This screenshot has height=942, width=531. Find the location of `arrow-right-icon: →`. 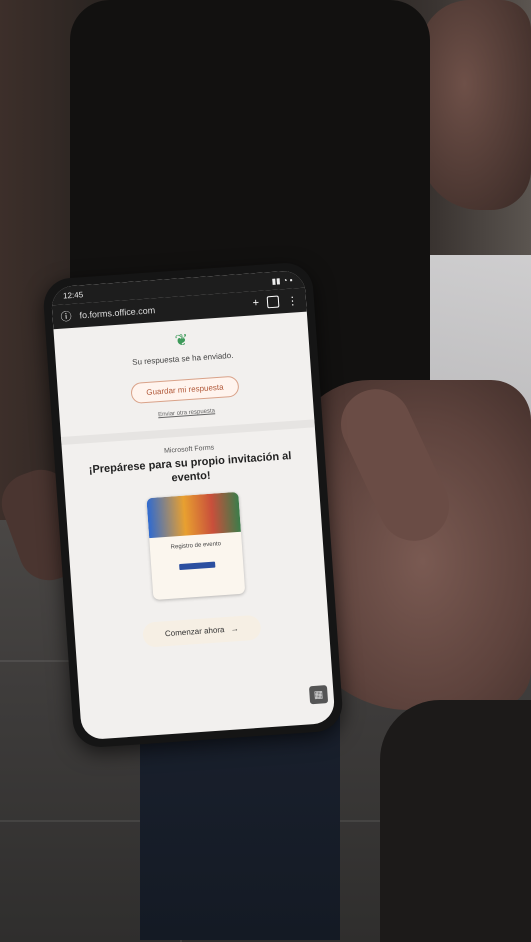

arrow-right-icon: → is located at coordinates (234, 628).